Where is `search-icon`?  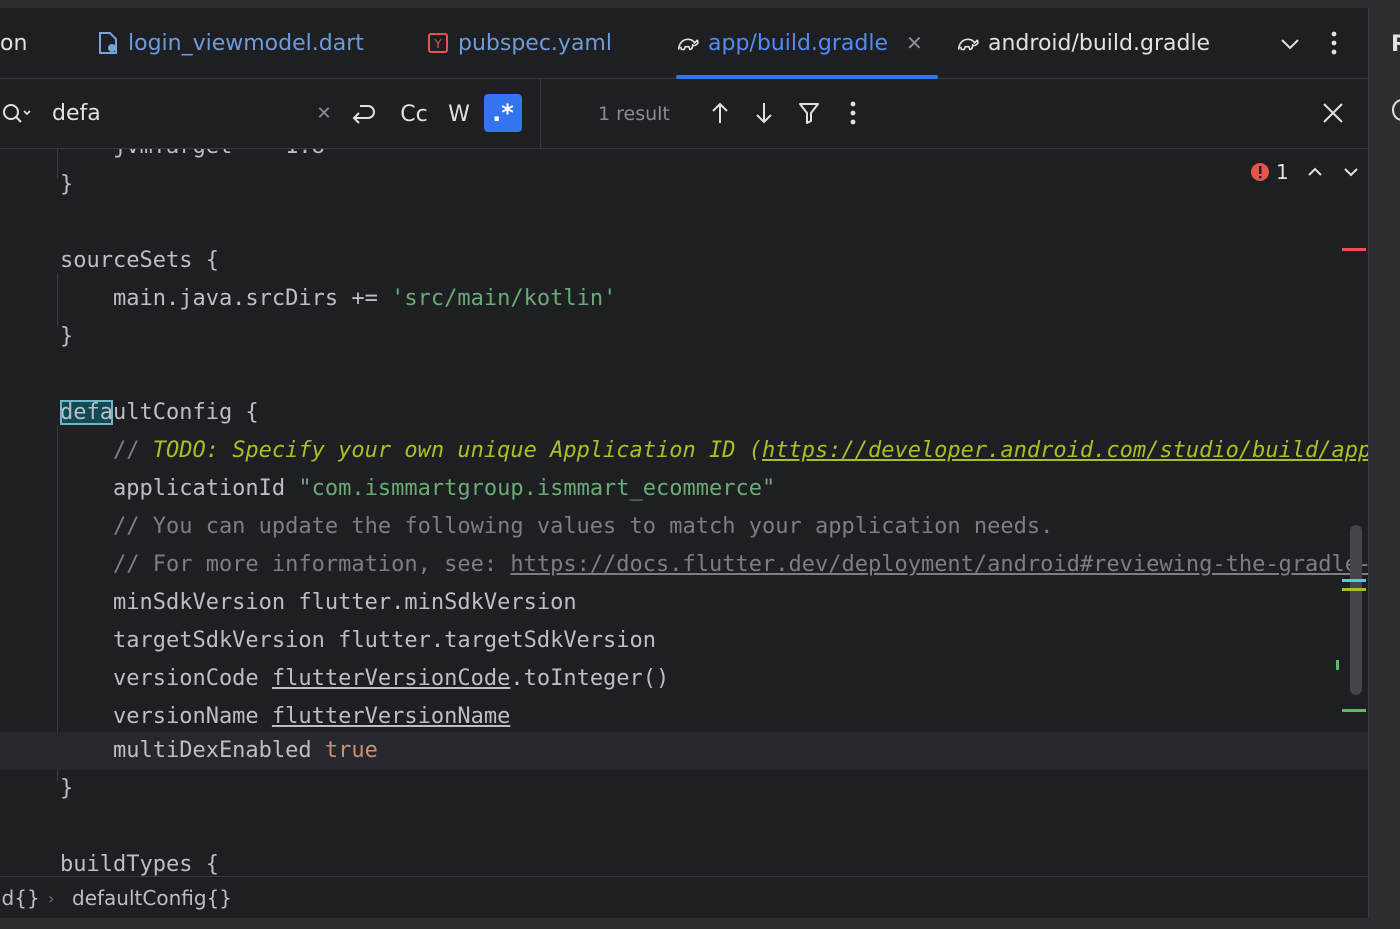 search-icon is located at coordinates (17, 114).